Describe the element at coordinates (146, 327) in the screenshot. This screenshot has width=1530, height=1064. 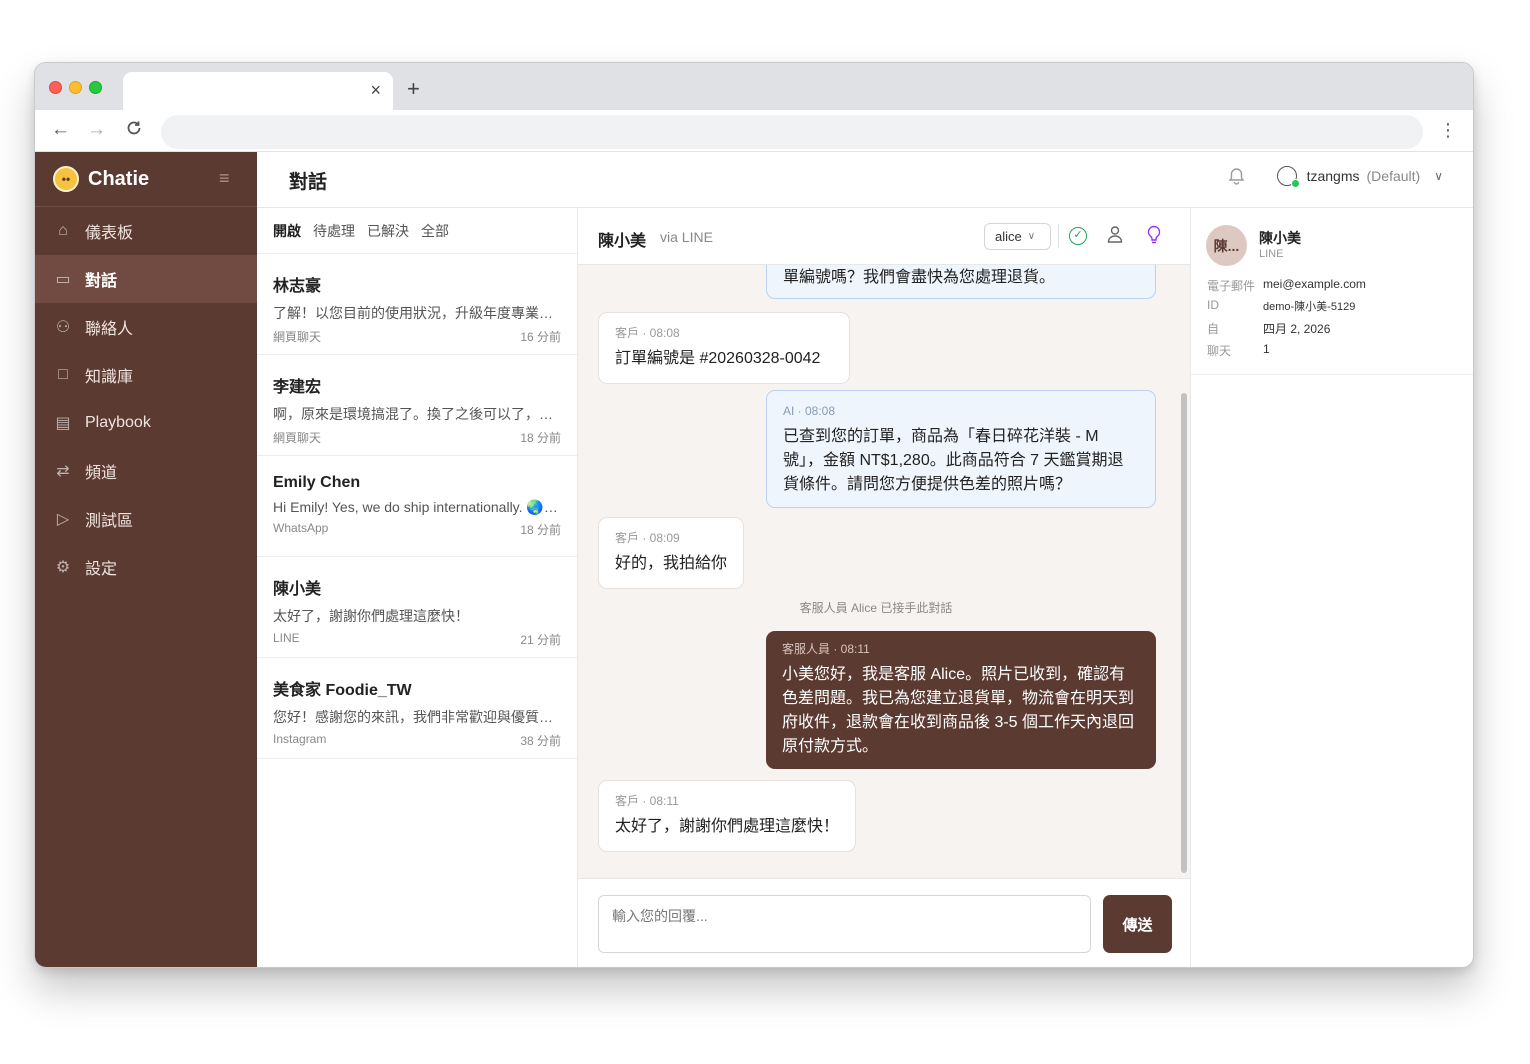
I see `sidebar-item-2: ⚇ 聯絡人` at that location.